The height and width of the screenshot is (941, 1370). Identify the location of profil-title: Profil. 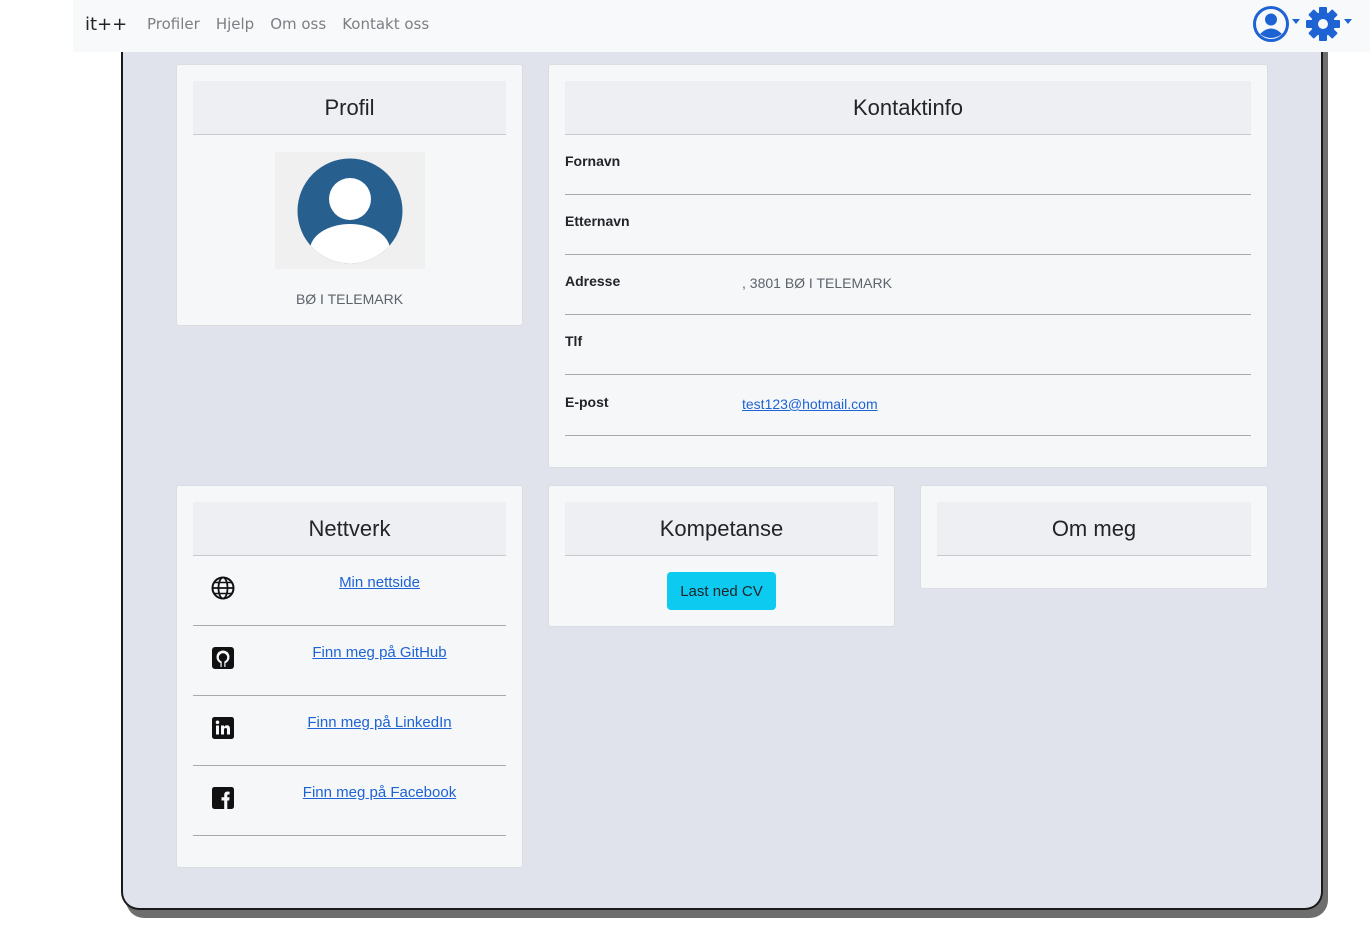
(349, 107).